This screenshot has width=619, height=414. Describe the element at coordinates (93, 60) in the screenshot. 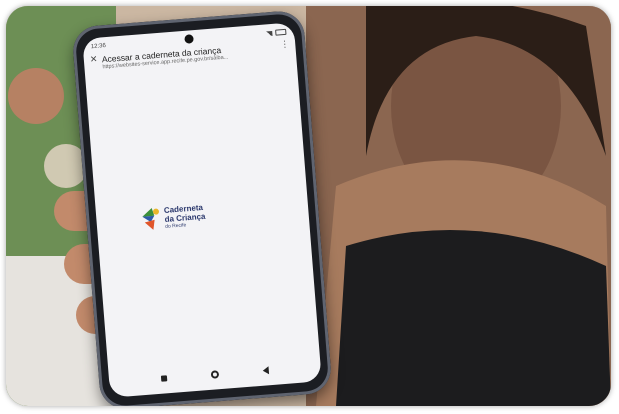

I see `close-icon: ✕` at that location.